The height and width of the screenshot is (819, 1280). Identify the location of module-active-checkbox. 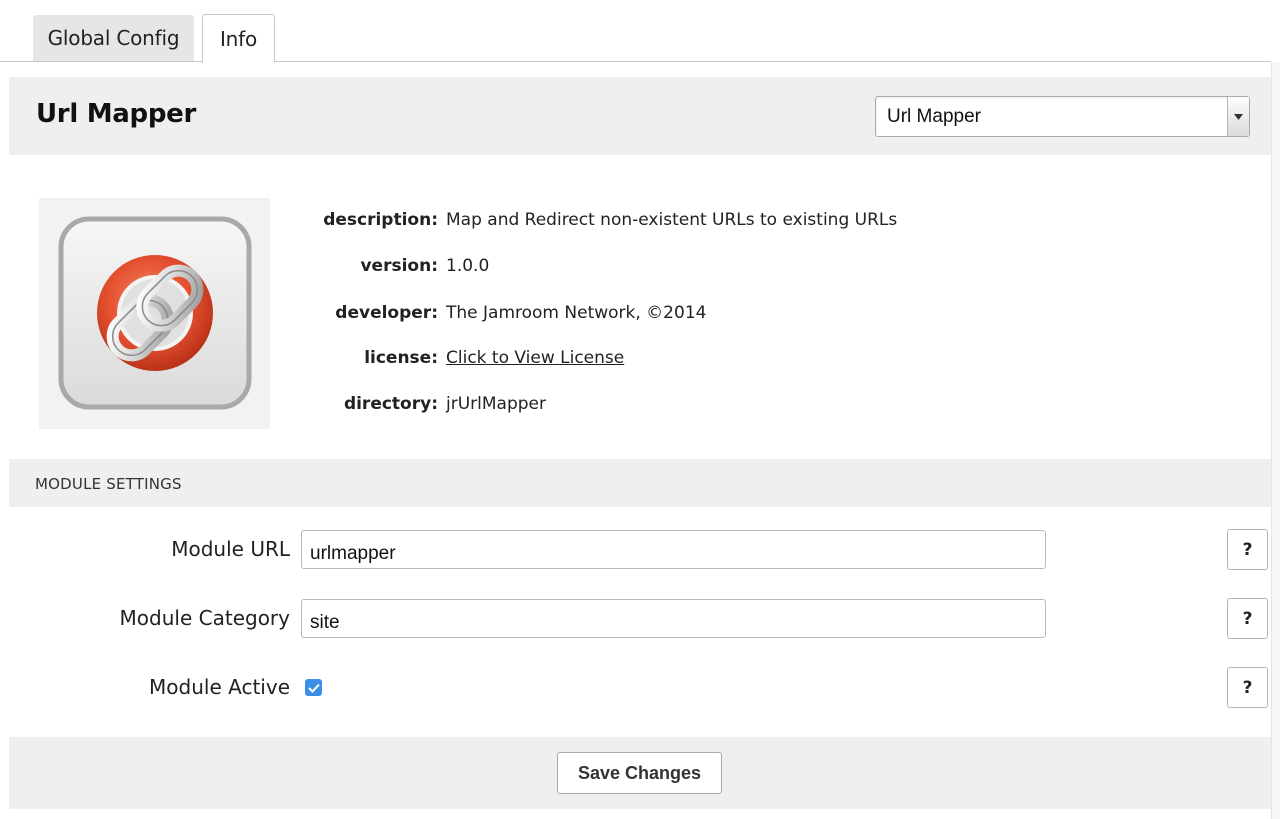
(313, 687).